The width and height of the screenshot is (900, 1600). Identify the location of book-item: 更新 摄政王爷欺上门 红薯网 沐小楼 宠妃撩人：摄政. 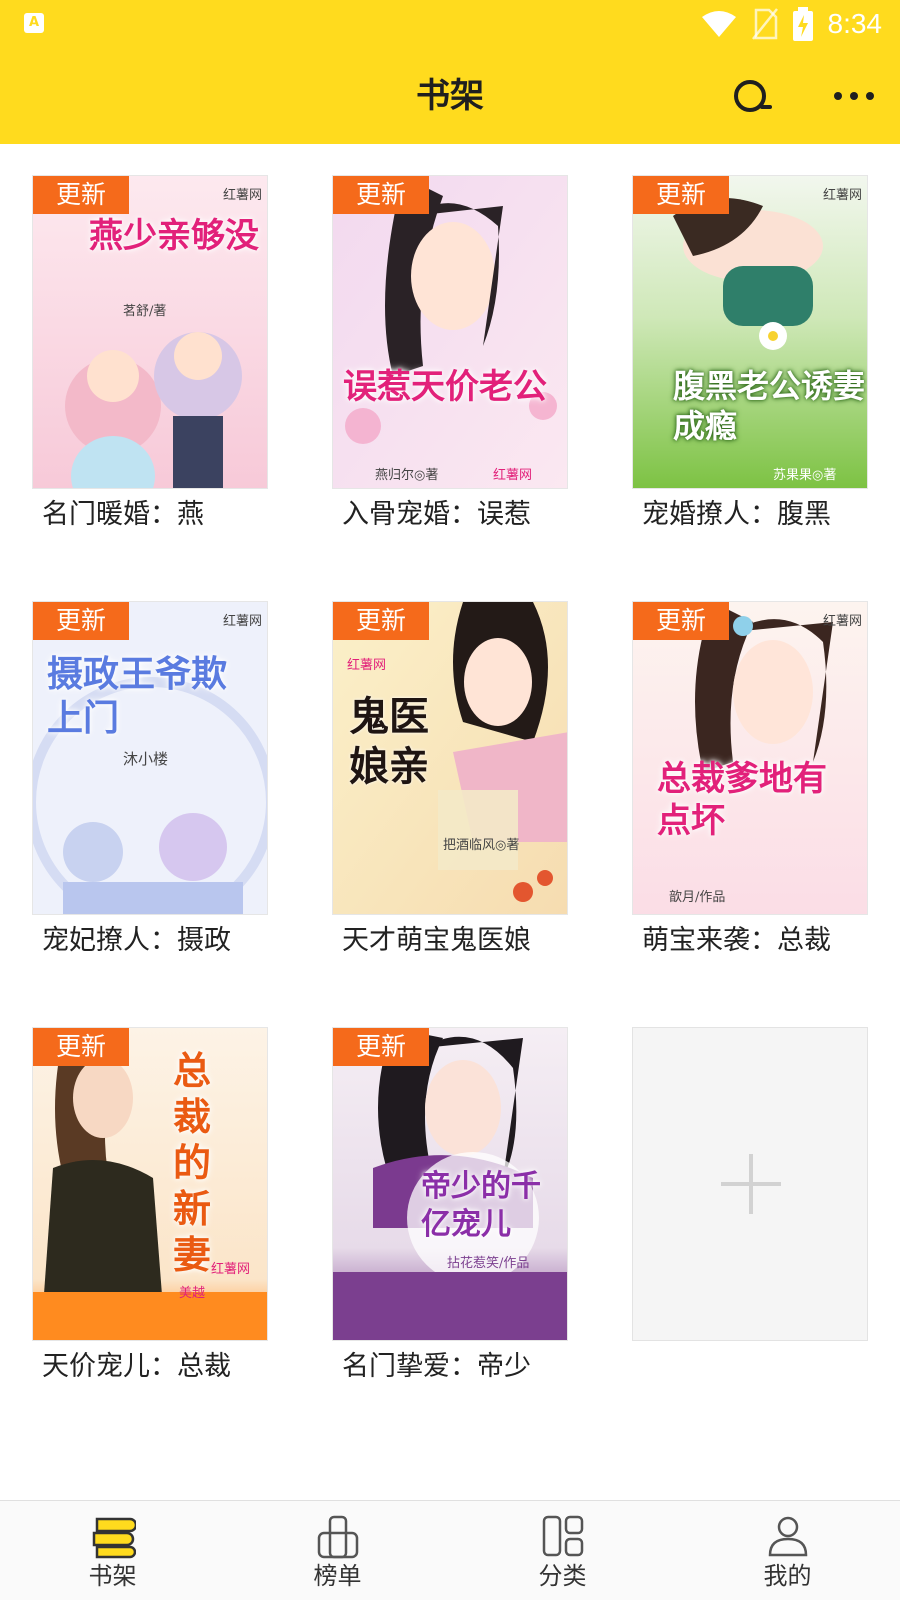
(150, 796).